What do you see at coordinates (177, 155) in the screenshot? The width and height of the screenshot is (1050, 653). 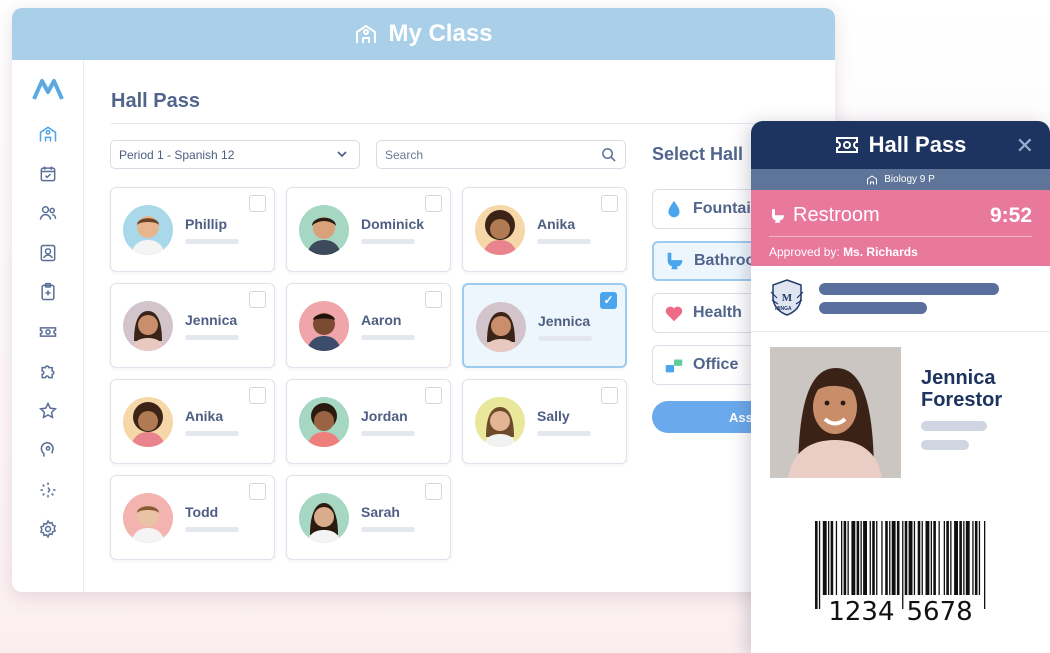 I see `period-select-value: Period 1 - Spanish 12` at bounding box center [177, 155].